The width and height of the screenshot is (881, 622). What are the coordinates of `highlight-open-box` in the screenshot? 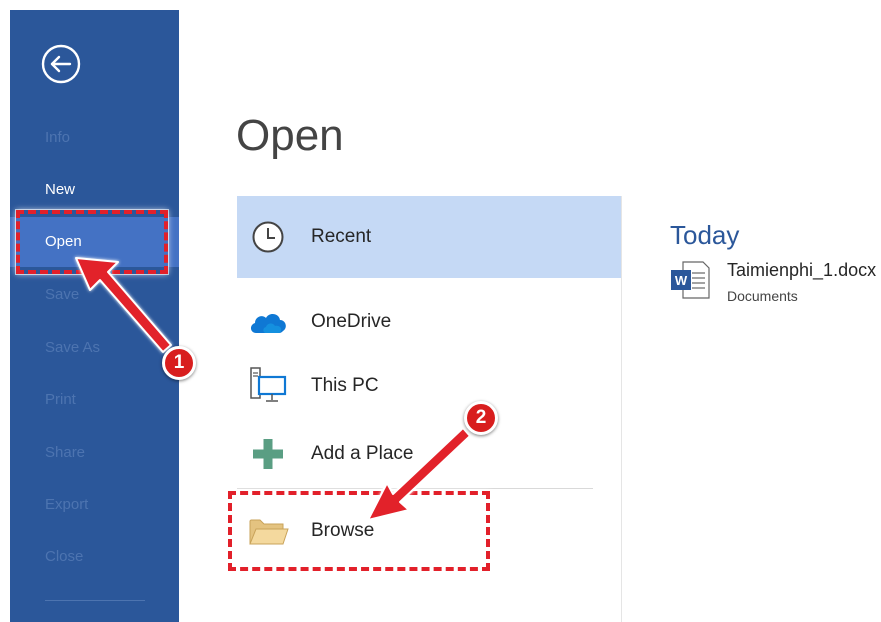 It's located at (92, 242).